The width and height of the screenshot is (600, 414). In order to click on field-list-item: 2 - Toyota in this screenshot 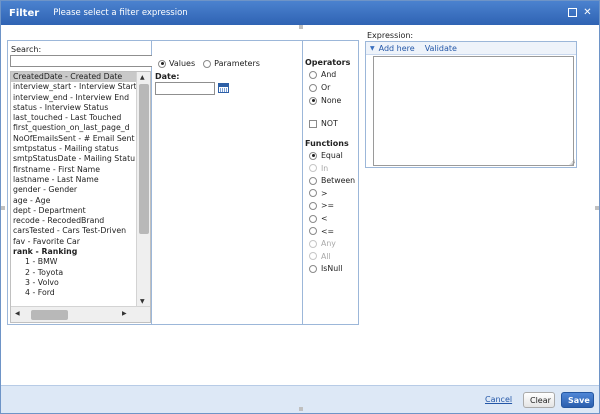, I will do `click(73, 273)`.